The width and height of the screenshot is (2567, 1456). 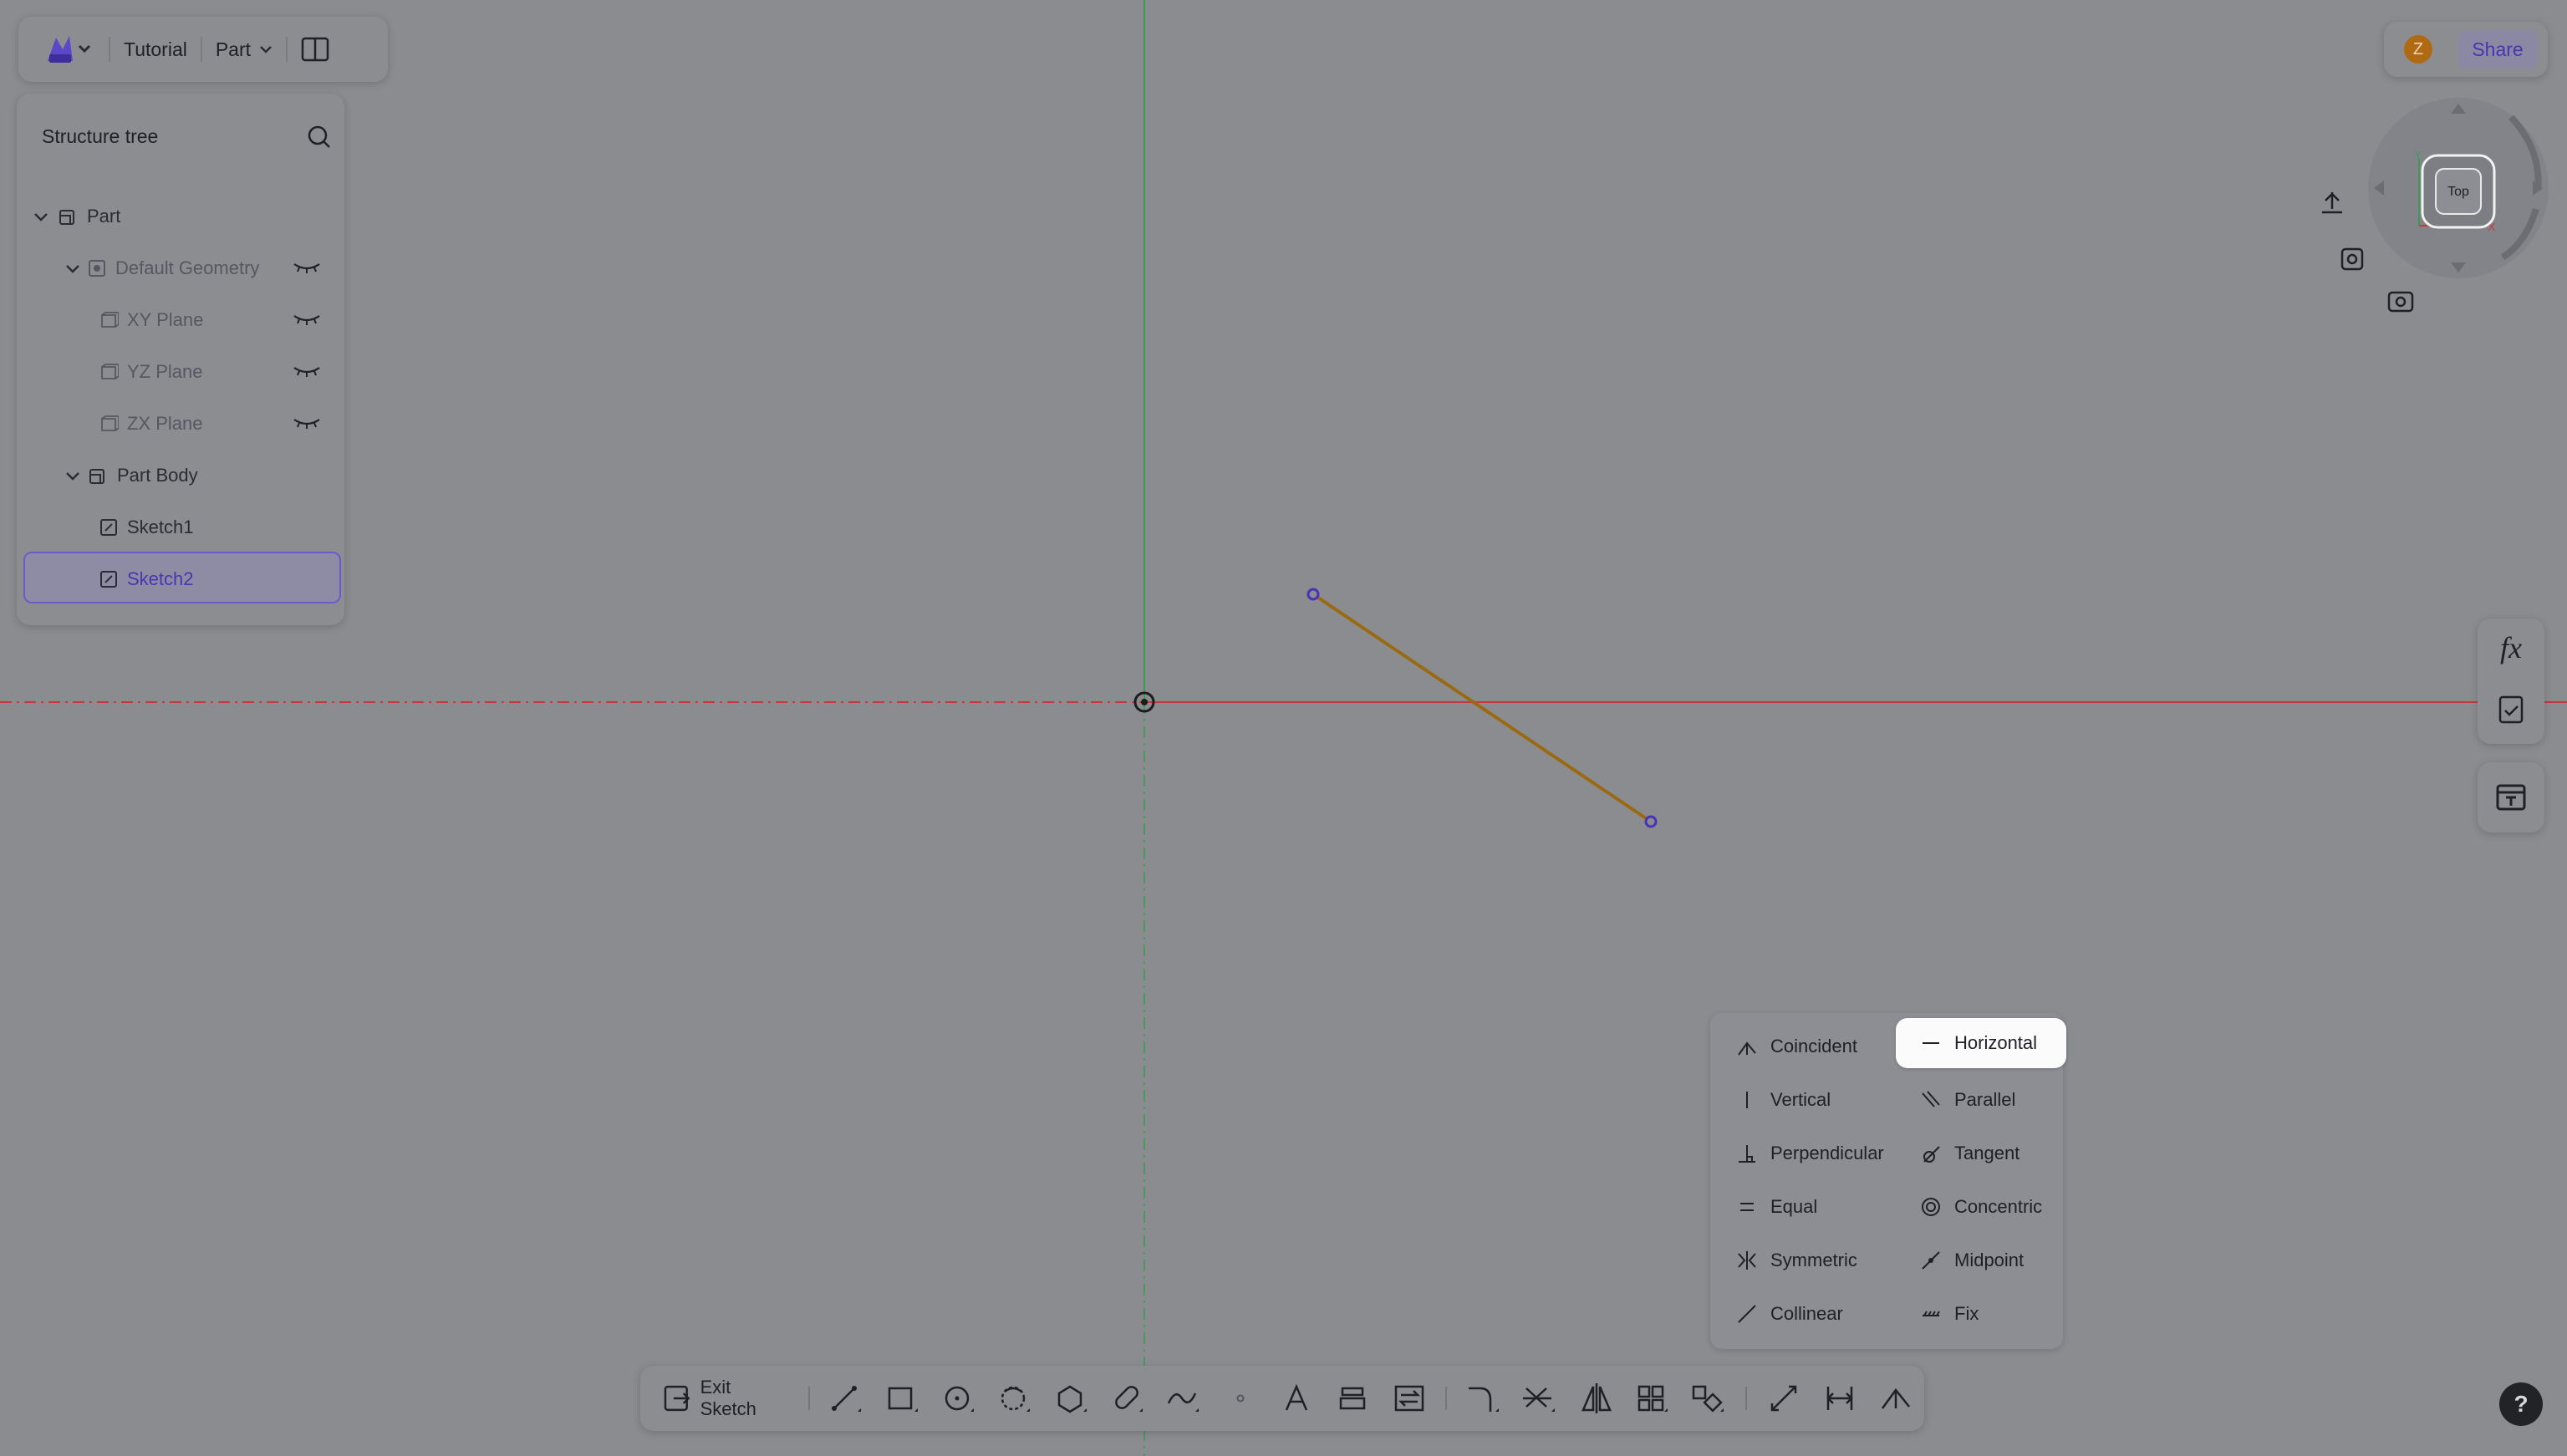 I want to click on line-end-point, so click(x=1651, y=821).